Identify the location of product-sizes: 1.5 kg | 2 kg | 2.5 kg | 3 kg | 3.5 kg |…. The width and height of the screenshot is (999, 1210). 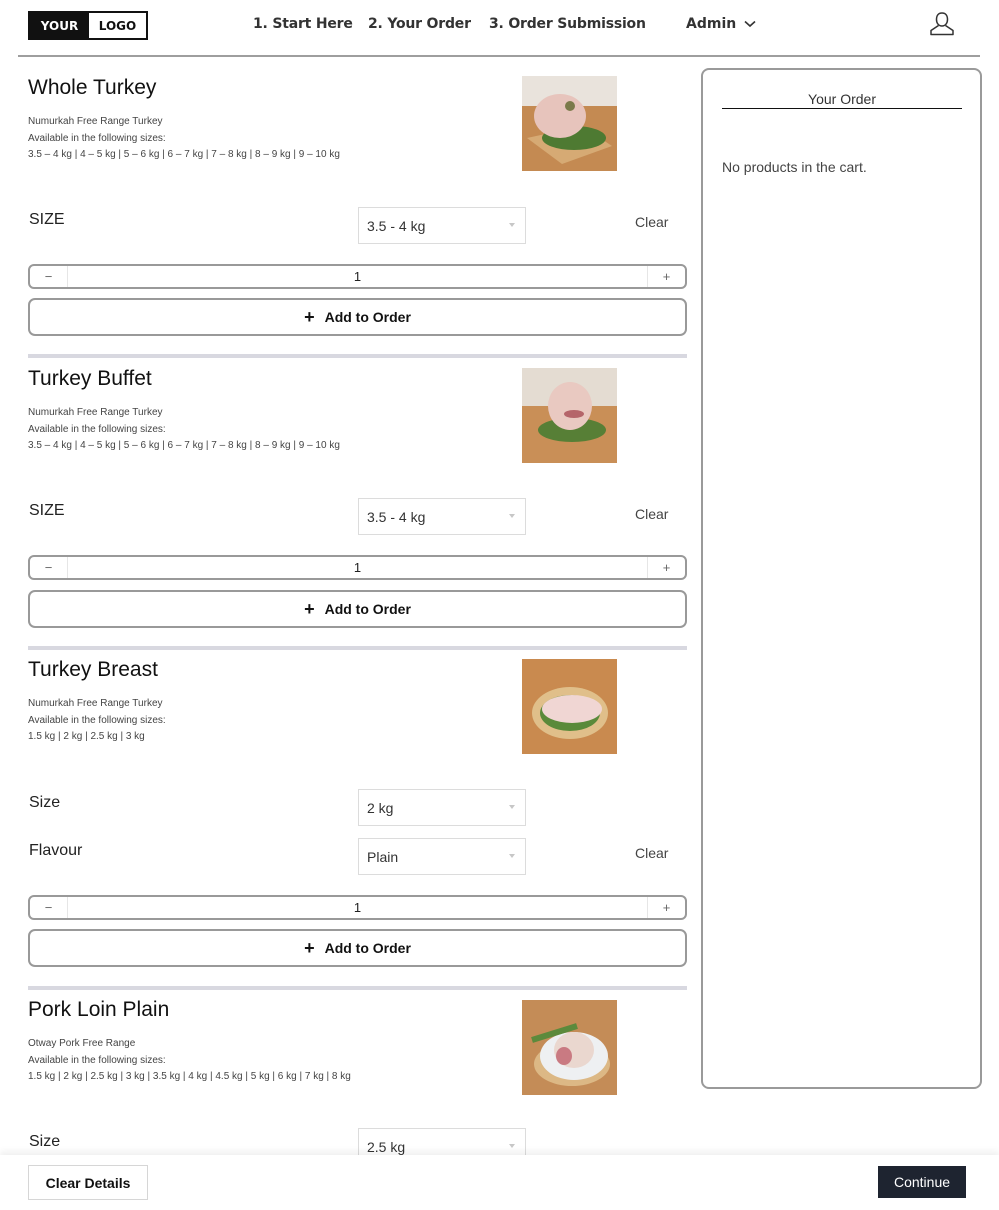
(189, 1076).